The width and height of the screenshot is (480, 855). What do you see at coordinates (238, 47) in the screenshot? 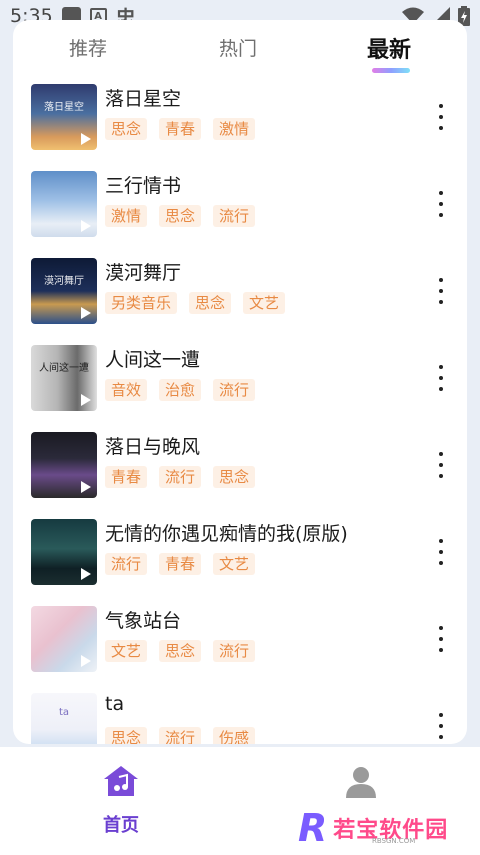
I see `tab-hot: 热门` at bounding box center [238, 47].